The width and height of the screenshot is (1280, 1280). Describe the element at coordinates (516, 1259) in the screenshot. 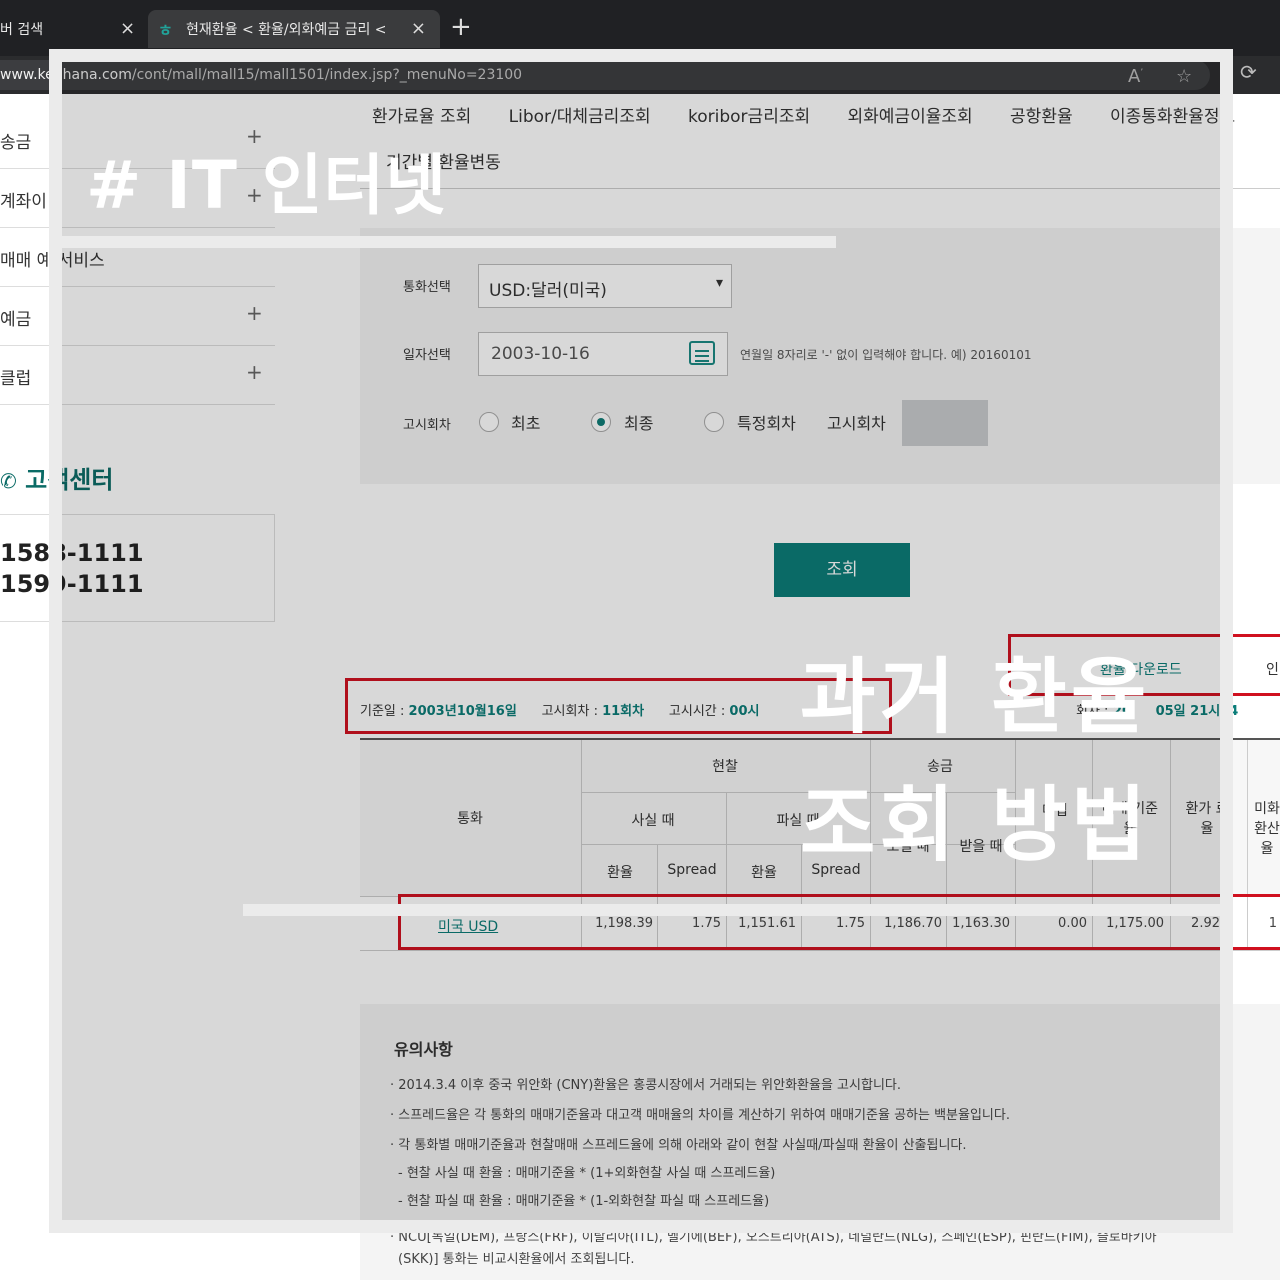

I see `notice-line: (SKK)] 통화는 비교시환율에서 조회됩니다.` at that location.